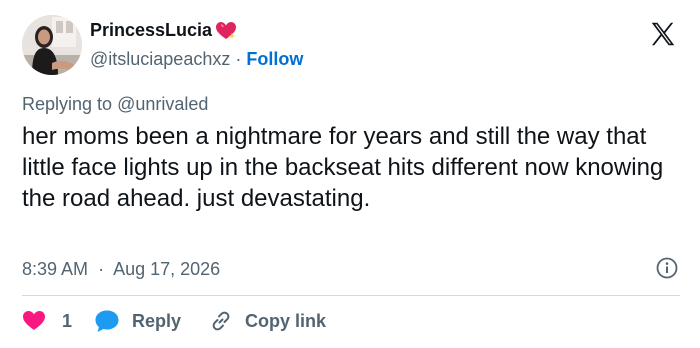 Image resolution: width=700 pixels, height=348 pixels. What do you see at coordinates (55, 269) in the screenshot?
I see `tweet-time: 8:39 AM` at bounding box center [55, 269].